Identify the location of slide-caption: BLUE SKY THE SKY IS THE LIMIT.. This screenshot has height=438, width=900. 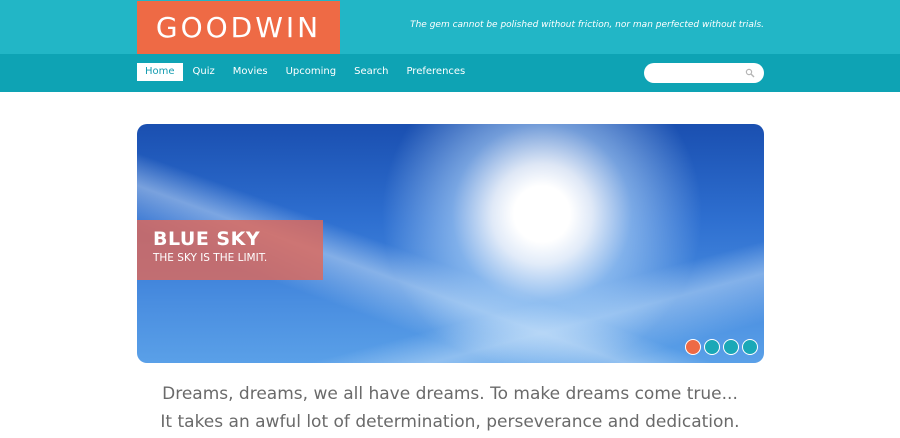
(230, 250).